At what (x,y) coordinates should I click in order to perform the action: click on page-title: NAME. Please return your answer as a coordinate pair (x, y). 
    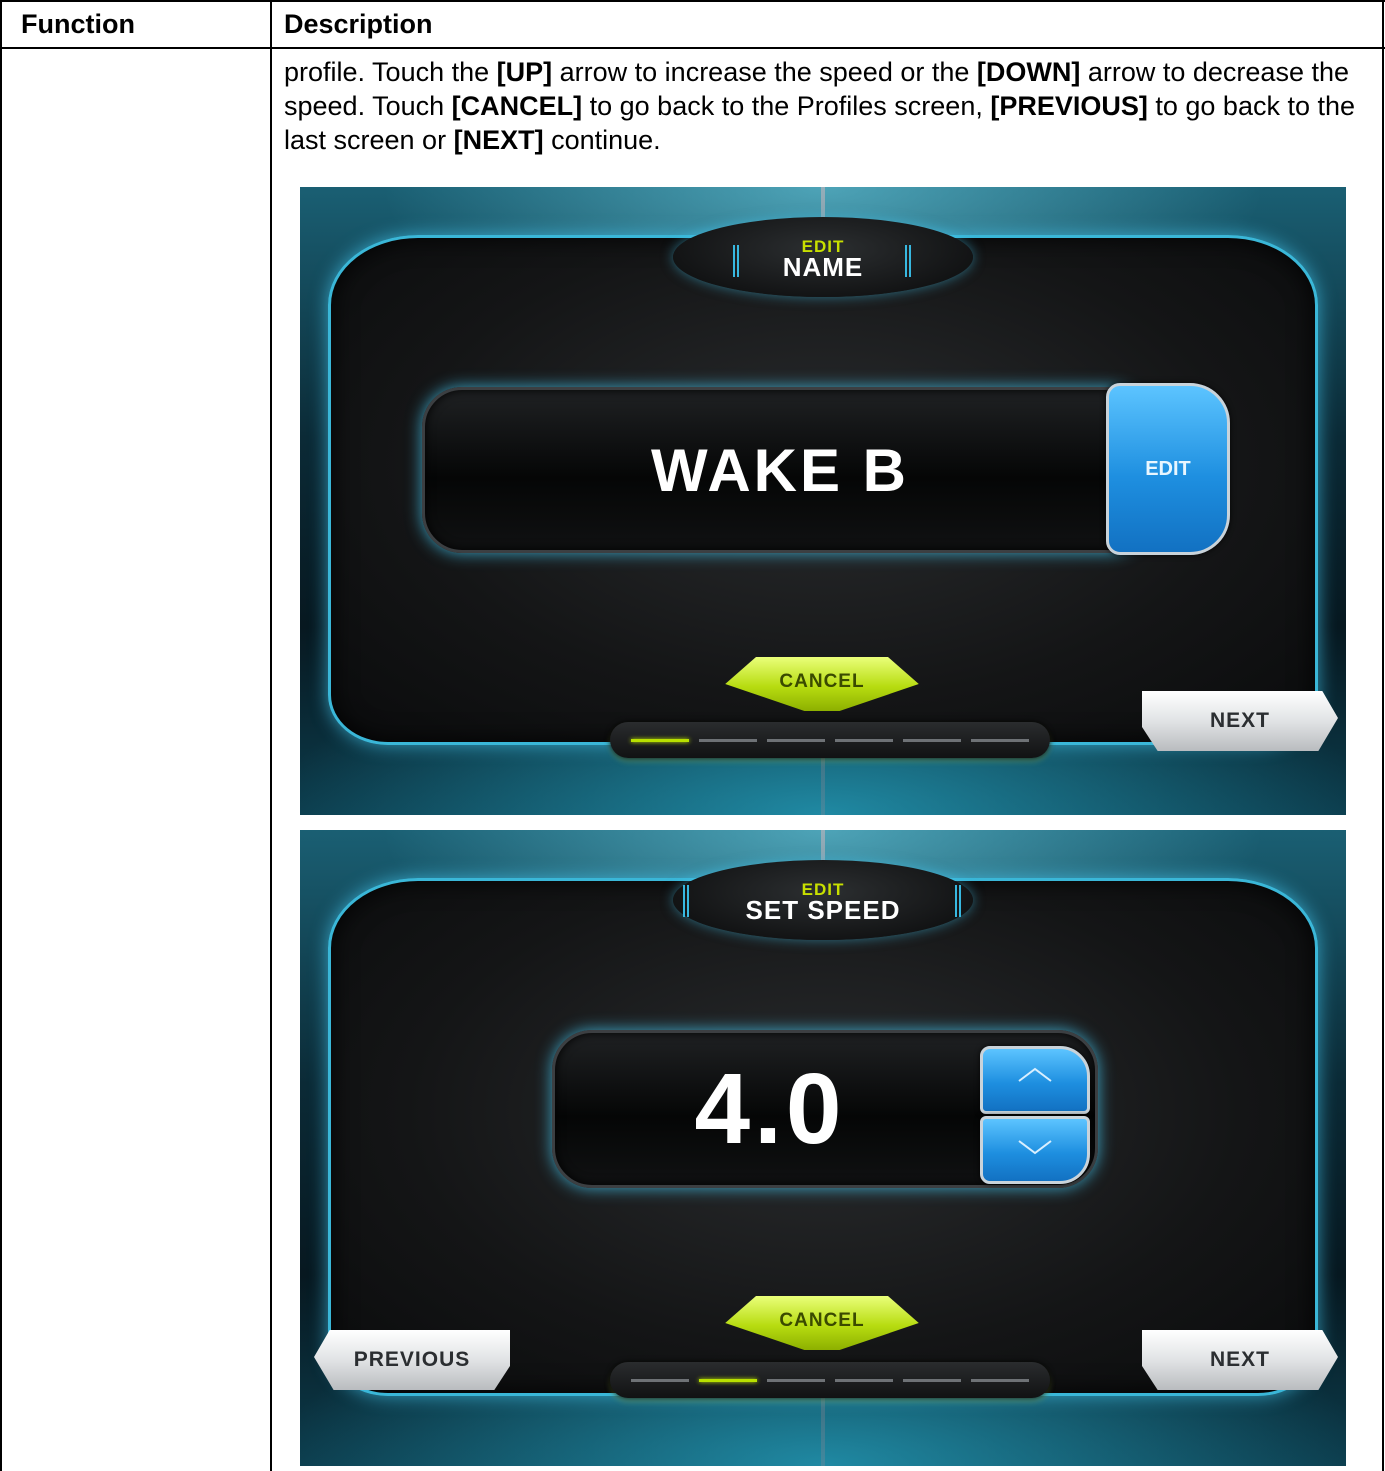
    Looking at the image, I should click on (823, 267).